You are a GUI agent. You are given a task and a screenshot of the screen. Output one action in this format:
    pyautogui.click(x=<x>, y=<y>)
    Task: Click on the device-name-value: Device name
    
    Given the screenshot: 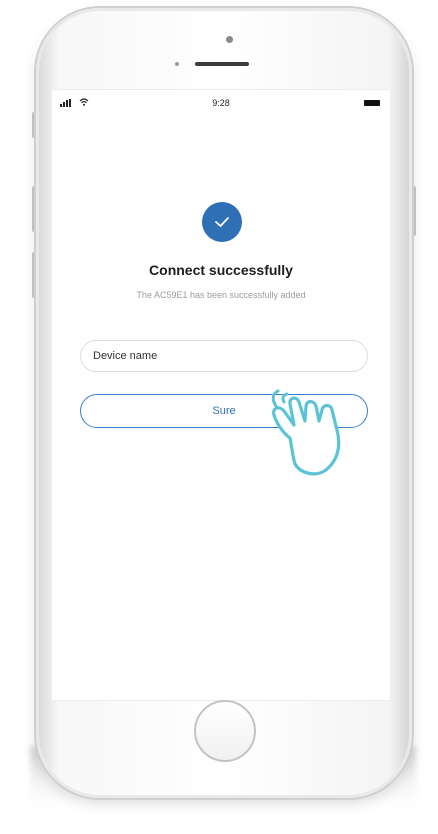 What is the action you would take?
    pyautogui.click(x=125, y=356)
    